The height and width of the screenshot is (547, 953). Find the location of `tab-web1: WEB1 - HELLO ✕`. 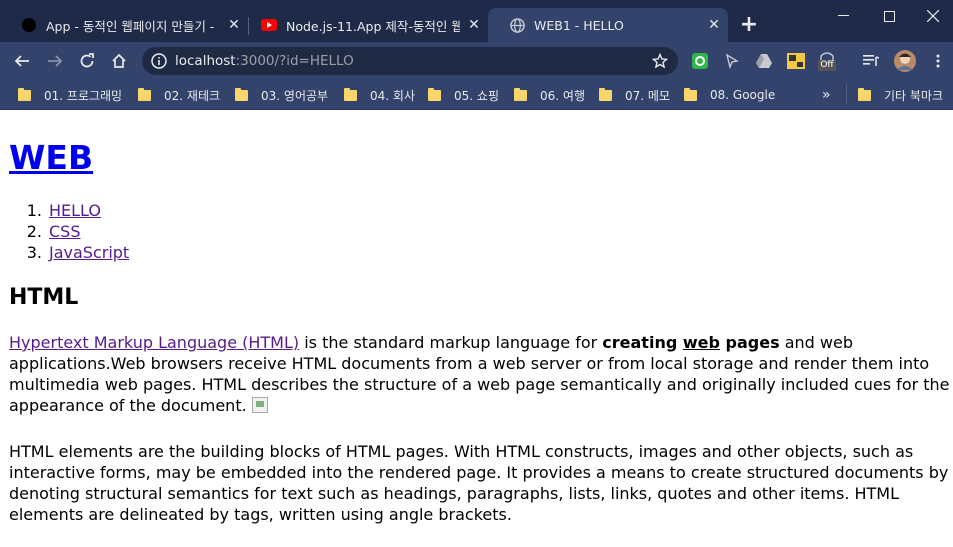

tab-web1: WEB1 - HELLO ✕ is located at coordinates (608, 25).